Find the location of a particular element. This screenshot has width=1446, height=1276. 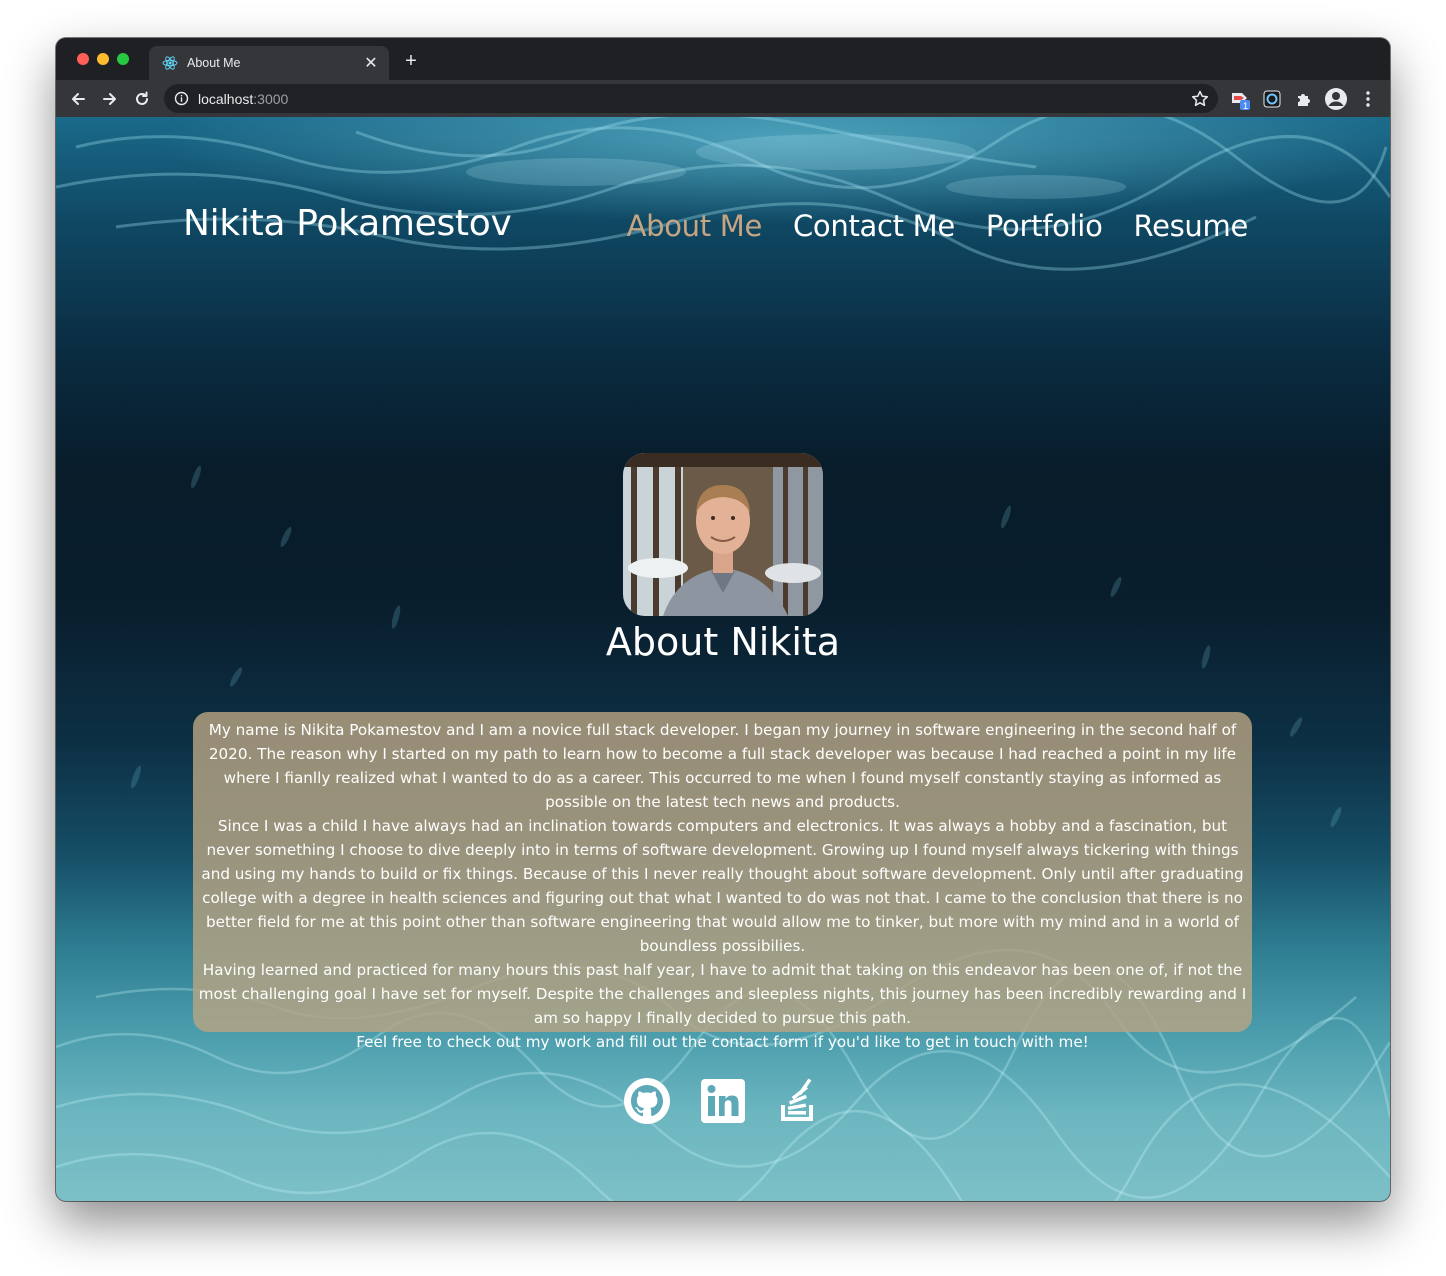

github-icon is located at coordinates (647, 1101).